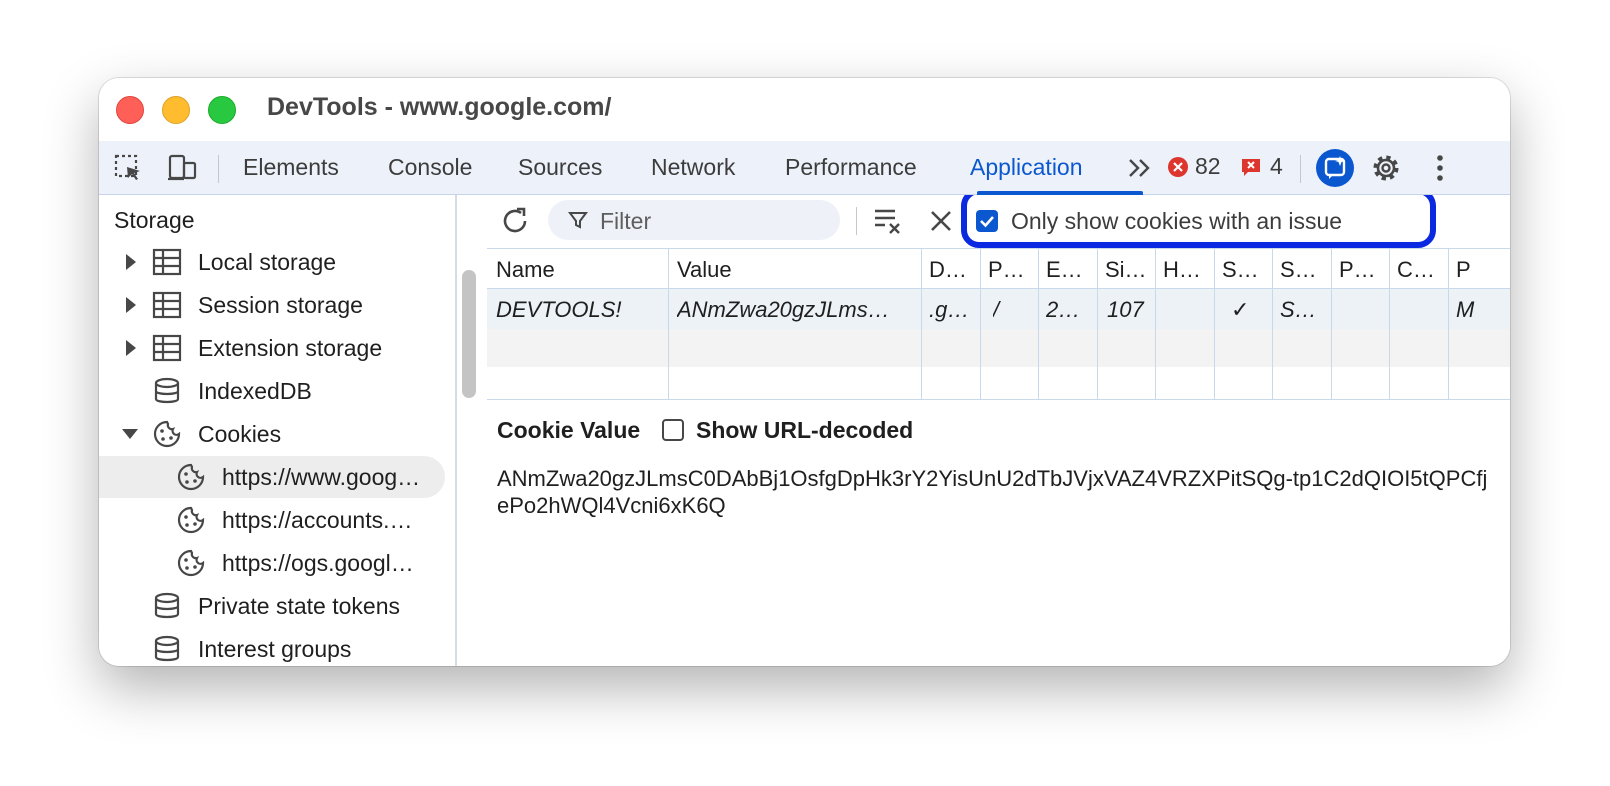 The height and width of the screenshot is (786, 1610). What do you see at coordinates (272, 434) in the screenshot?
I see `sidebar-item-cookies: Cookies` at bounding box center [272, 434].